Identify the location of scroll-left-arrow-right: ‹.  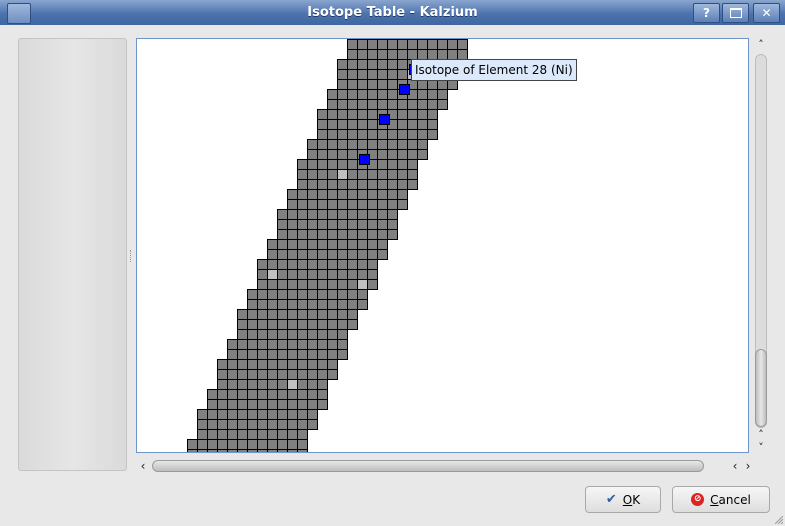
(735, 466).